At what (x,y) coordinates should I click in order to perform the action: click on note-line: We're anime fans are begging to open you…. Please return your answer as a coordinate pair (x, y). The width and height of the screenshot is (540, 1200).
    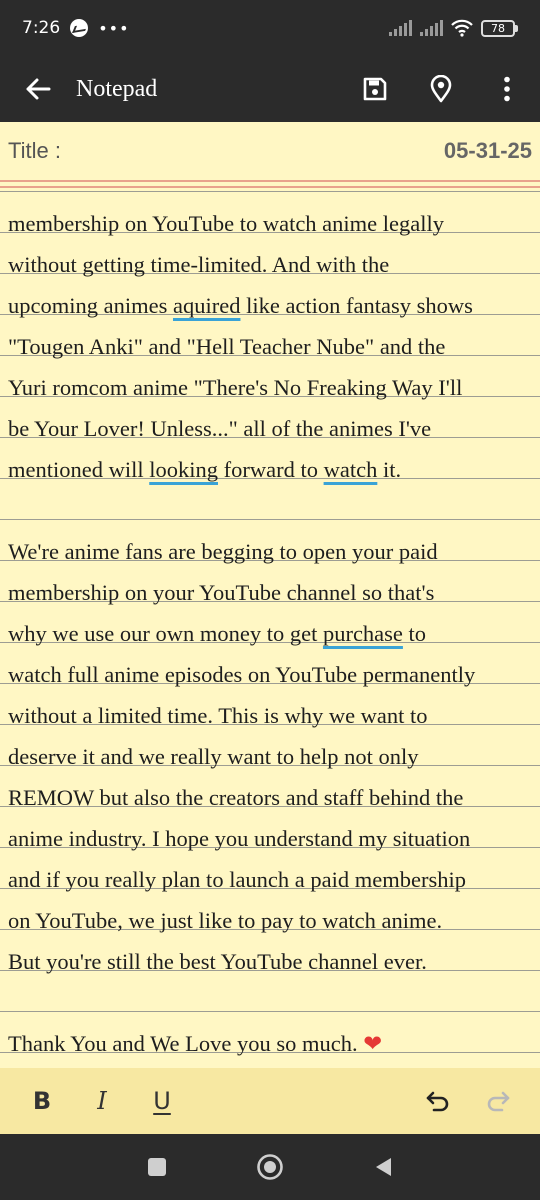
    Looking at the image, I should click on (270, 551).